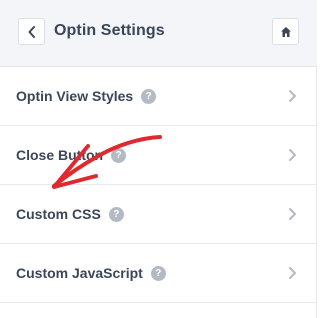  I want to click on menu-item-text: Optin View Styles, so click(75, 96).